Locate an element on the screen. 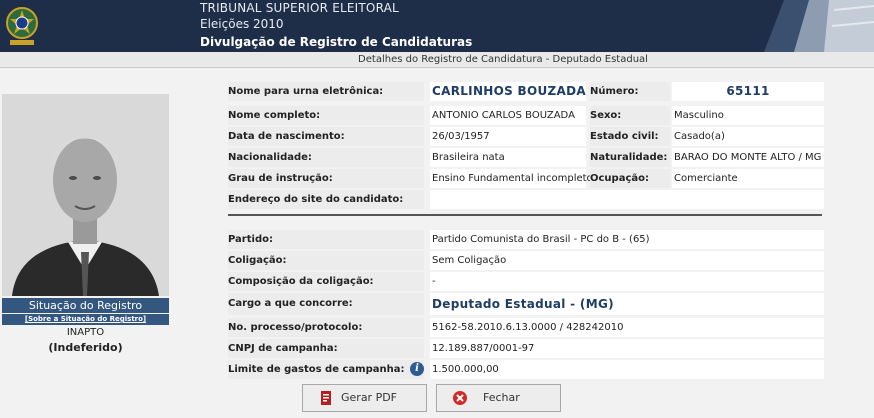 Image resolution: width=874 pixels, height=418 pixels. candidate-photo is located at coordinates (85, 195).